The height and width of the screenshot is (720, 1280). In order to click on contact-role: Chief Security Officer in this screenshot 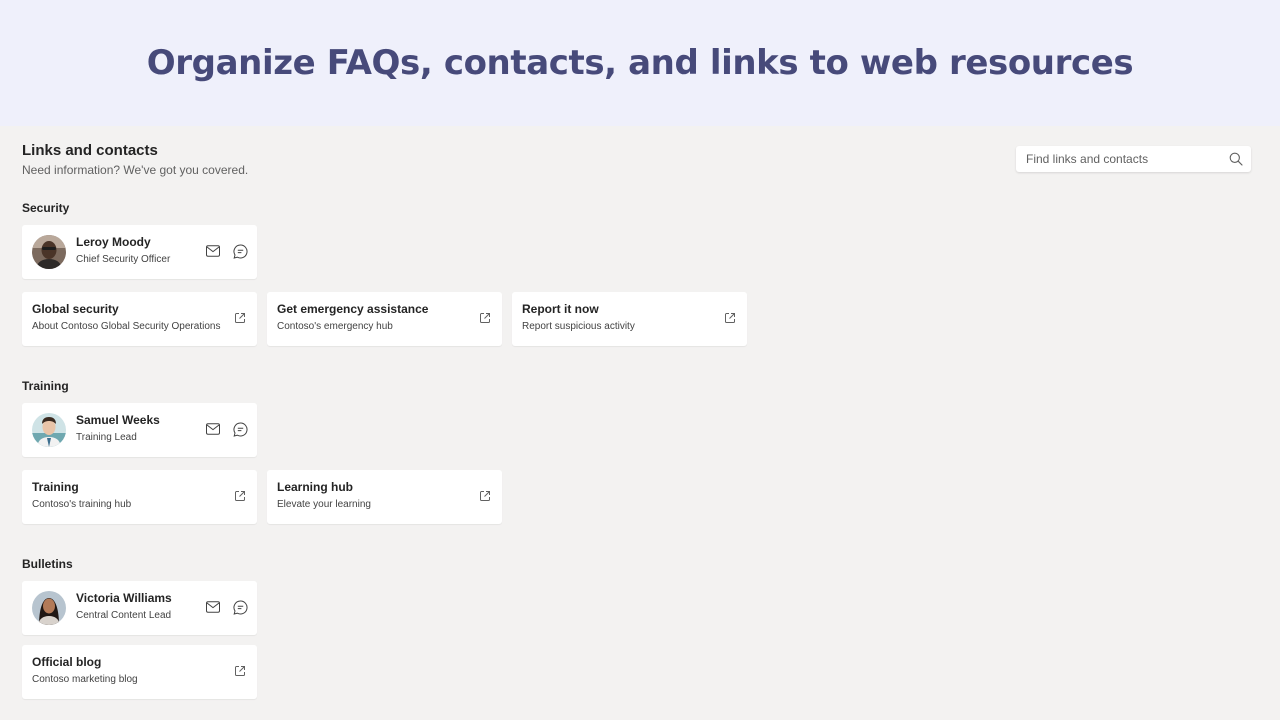, I will do `click(123, 259)`.